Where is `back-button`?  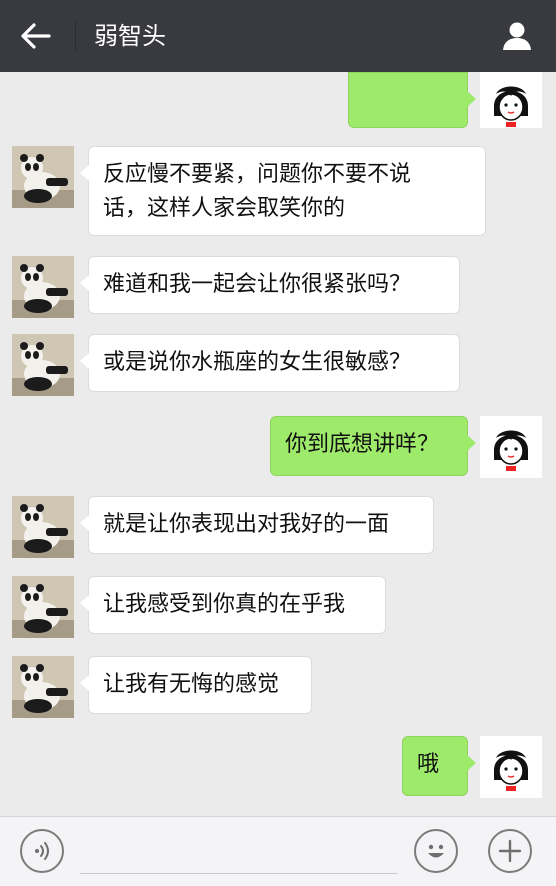 back-button is located at coordinates (36, 36).